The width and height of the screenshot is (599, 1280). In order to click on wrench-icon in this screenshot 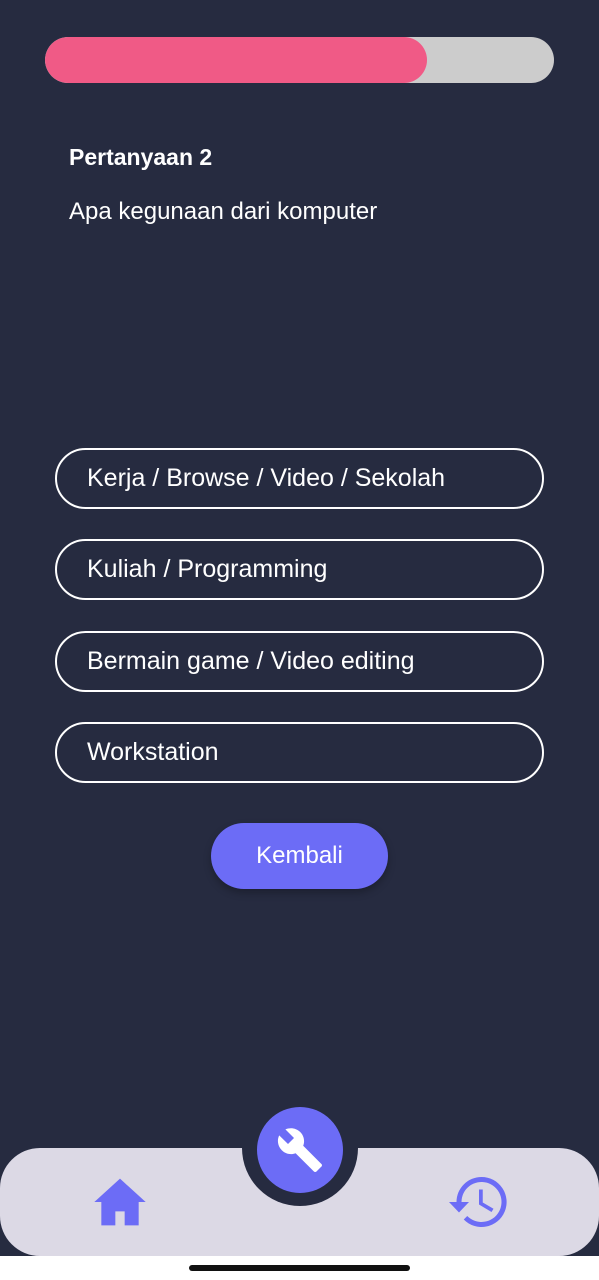, I will do `click(299, 1150)`.